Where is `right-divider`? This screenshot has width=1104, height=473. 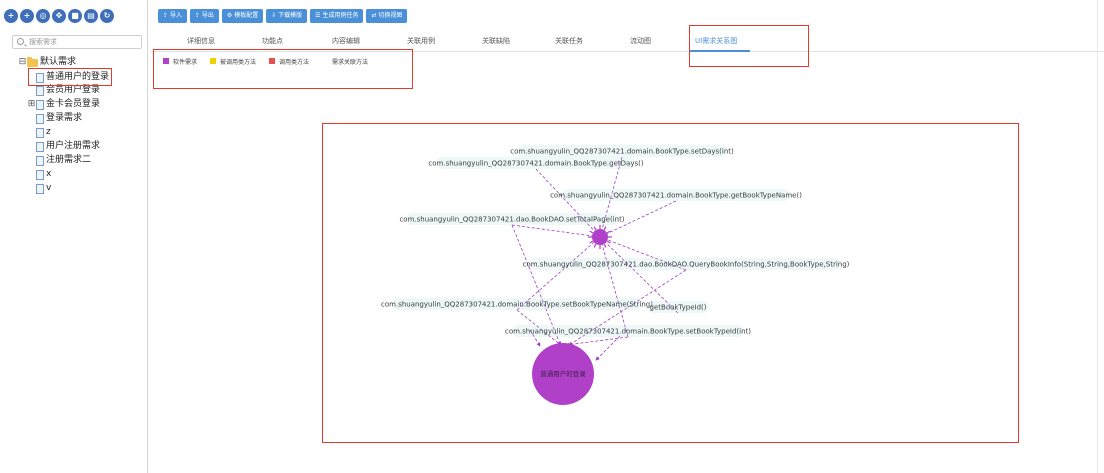
right-divider is located at coordinates (1097, 236).